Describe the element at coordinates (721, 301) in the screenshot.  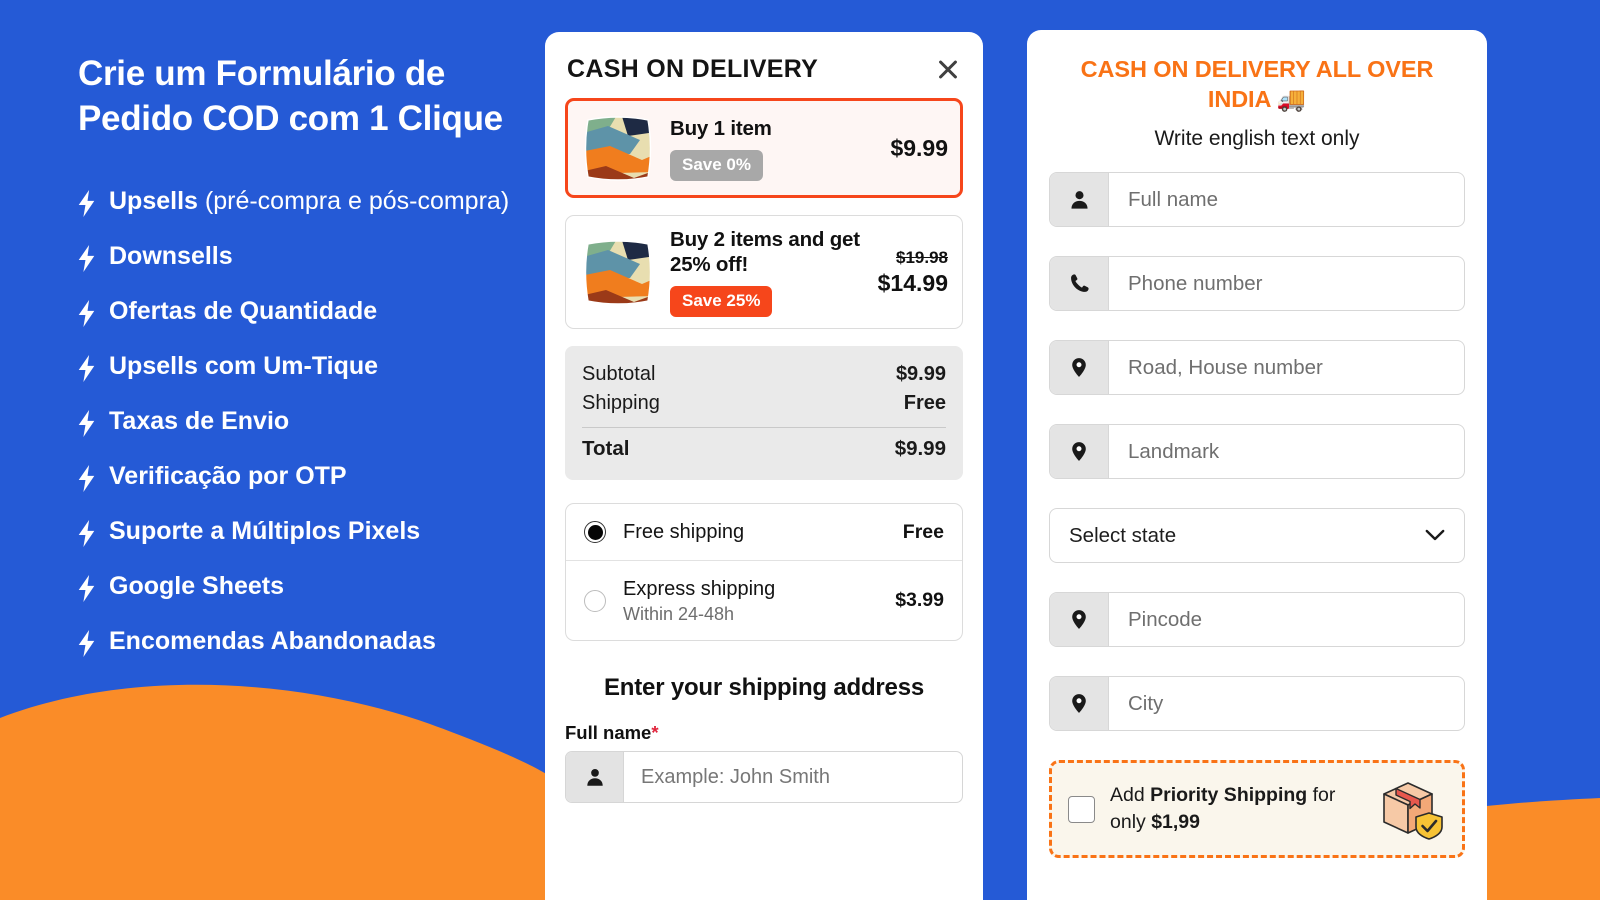
I see `offer-save-badge: Save 25%` at that location.